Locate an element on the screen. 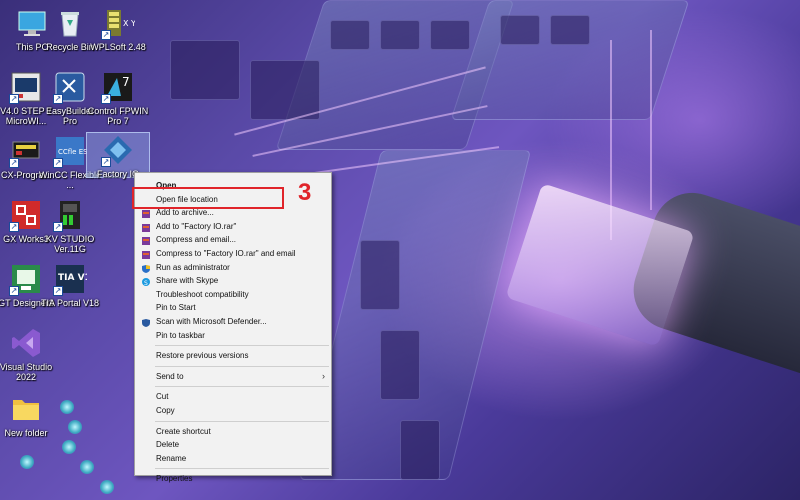 Image resolution: width=800 pixels, height=500 pixels. shield-icon is located at coordinates (146, 268).